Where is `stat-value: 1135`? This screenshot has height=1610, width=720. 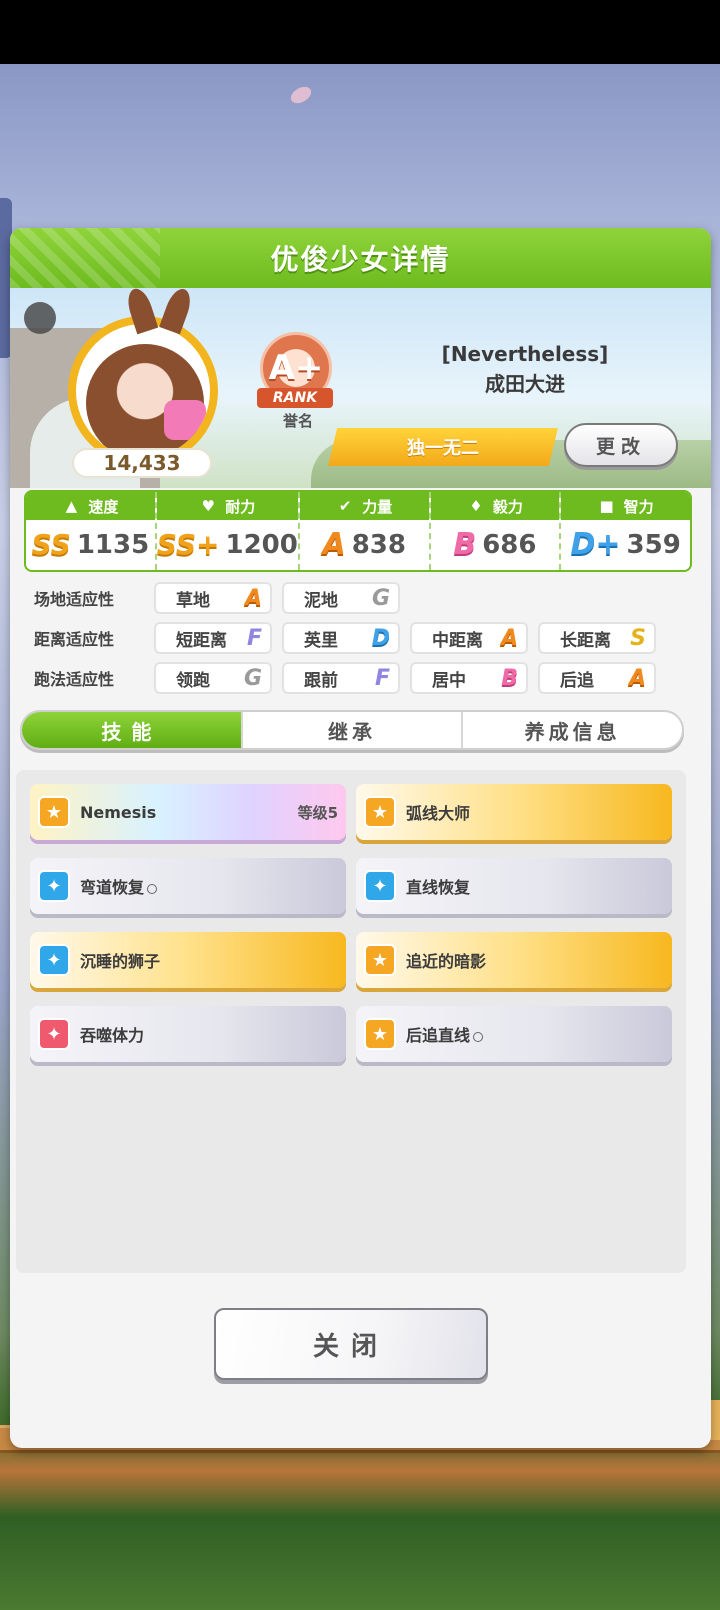 stat-value: 1135 is located at coordinates (113, 545).